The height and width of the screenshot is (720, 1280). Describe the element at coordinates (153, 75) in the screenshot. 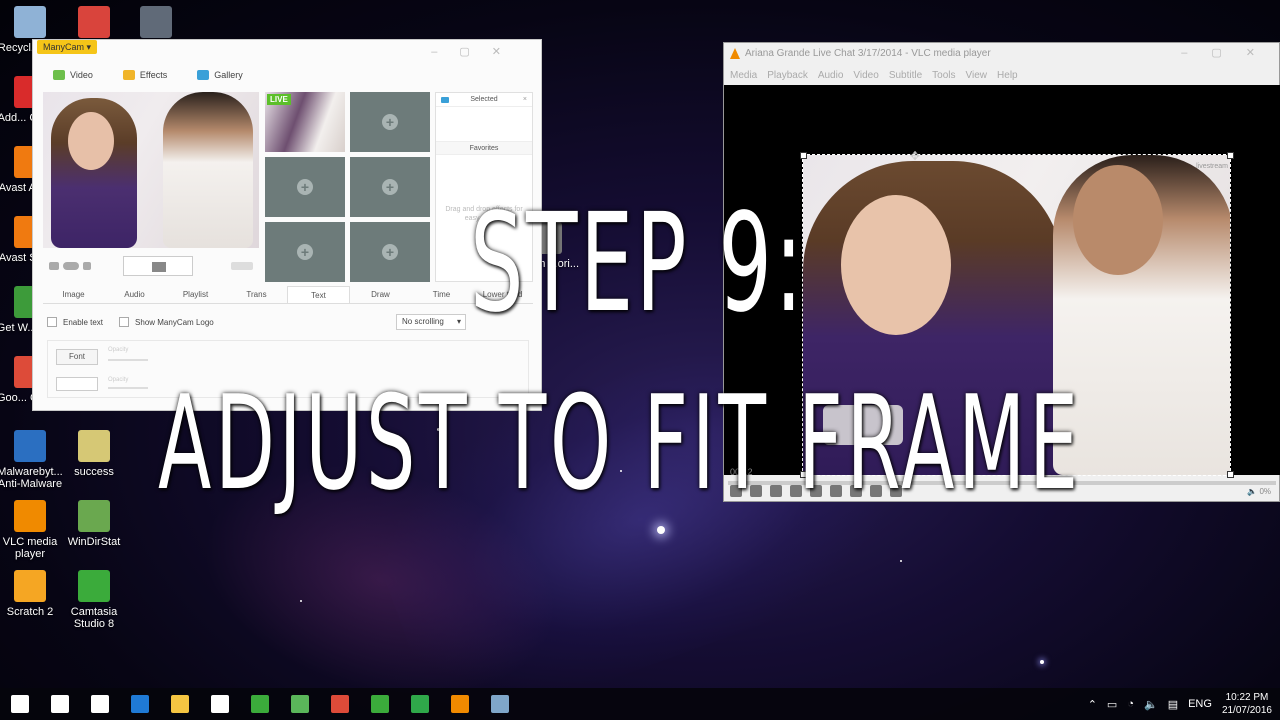

I see `tab-effects-label: Effects` at that location.